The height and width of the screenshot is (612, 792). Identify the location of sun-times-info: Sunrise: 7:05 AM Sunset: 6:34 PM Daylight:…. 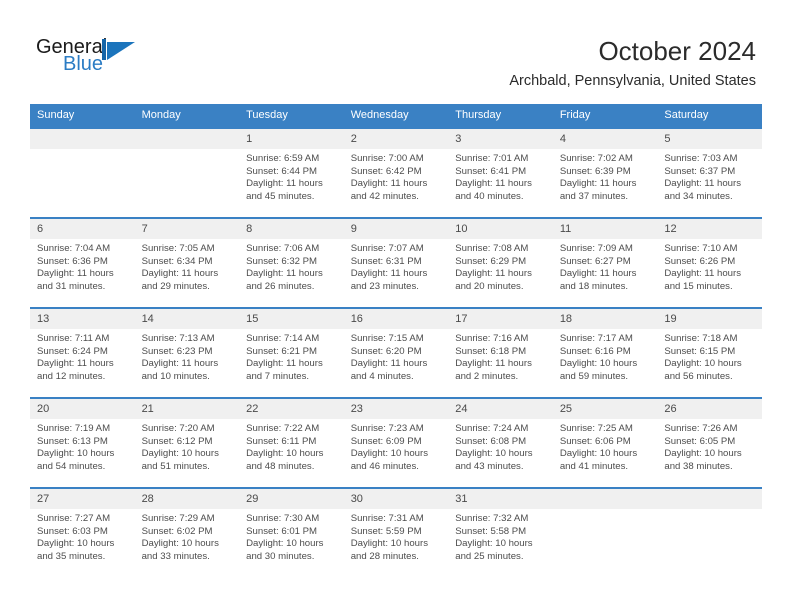
(187, 266).